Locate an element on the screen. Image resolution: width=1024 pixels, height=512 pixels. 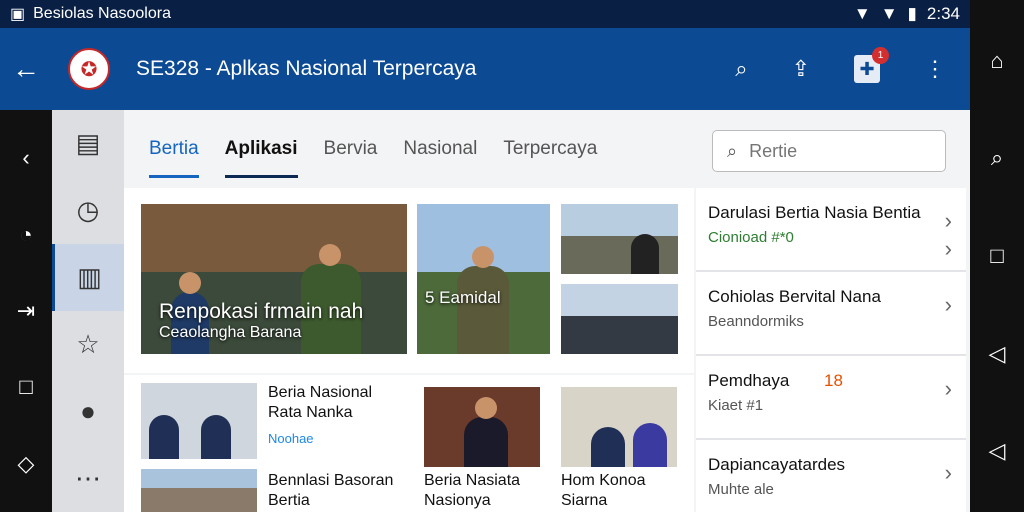
card-title: Beria Nasiata Nasionya is located at coordinates (472, 491).